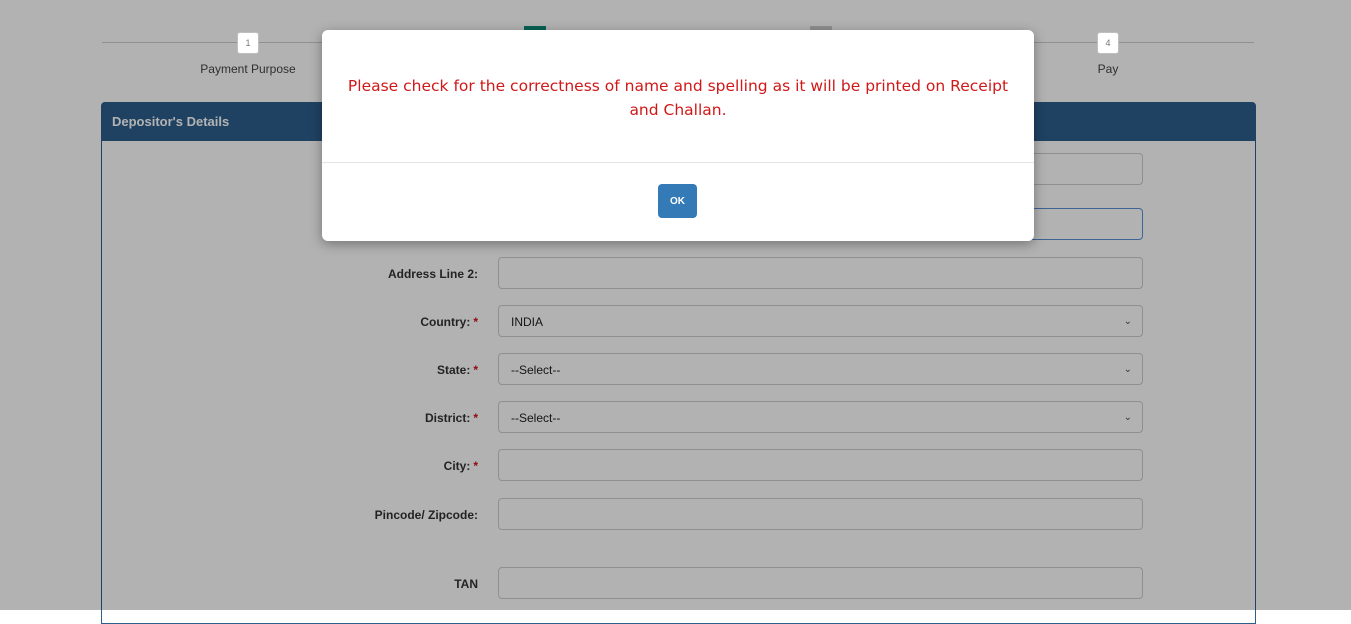 This screenshot has height=624, width=1351. I want to click on dialog-divider, so click(678, 162).